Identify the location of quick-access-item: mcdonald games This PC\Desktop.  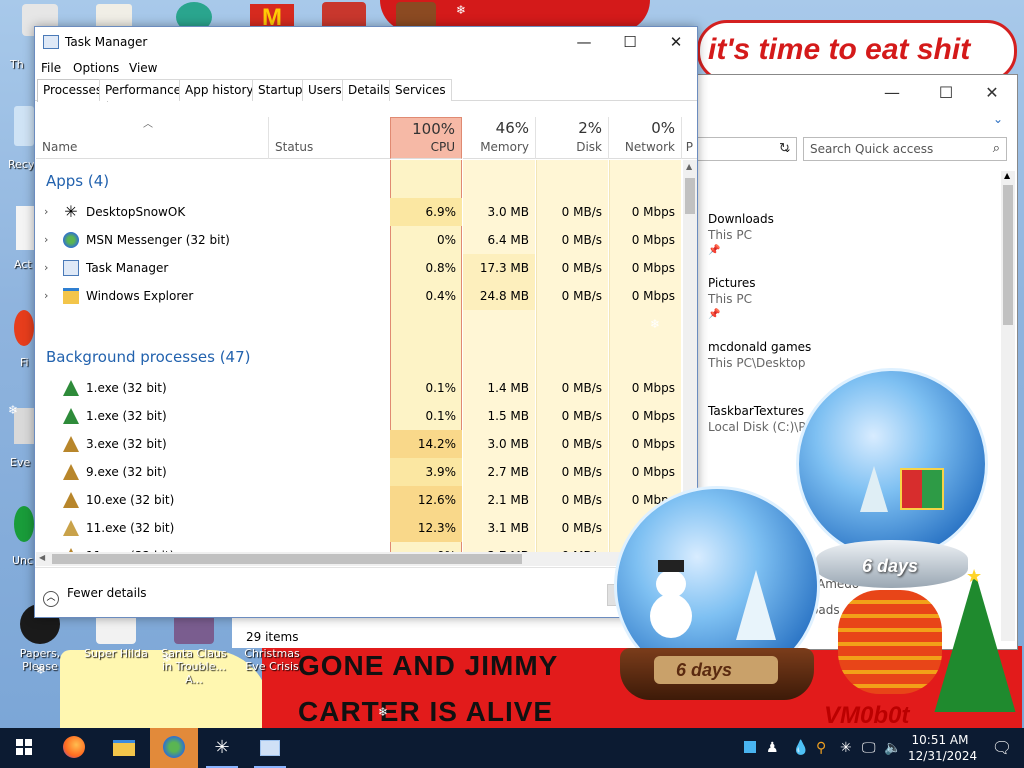
(759, 355).